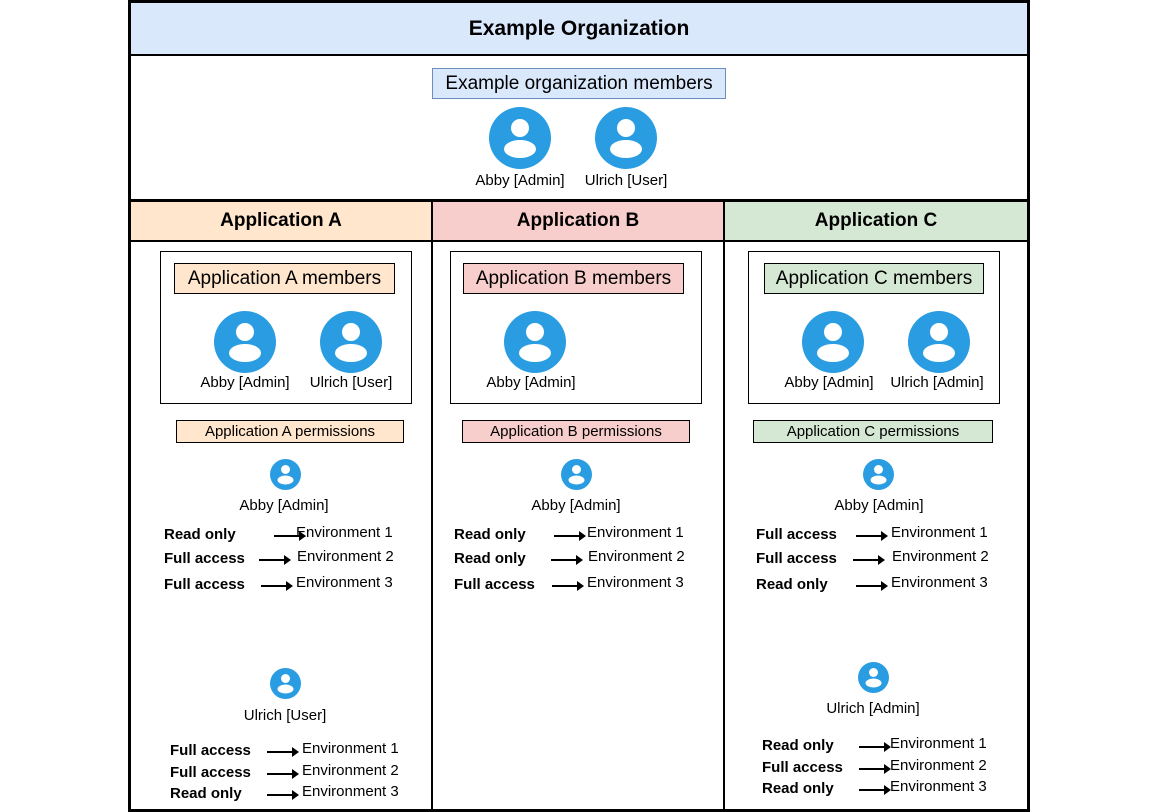  What do you see at coordinates (284, 278) in the screenshot?
I see `application-members-label: Application A members` at bounding box center [284, 278].